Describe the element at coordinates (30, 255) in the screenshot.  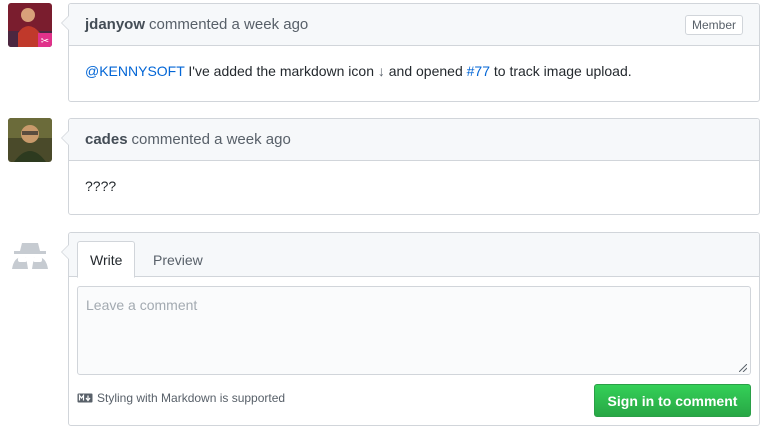
I see `anonymous-user-icon` at that location.